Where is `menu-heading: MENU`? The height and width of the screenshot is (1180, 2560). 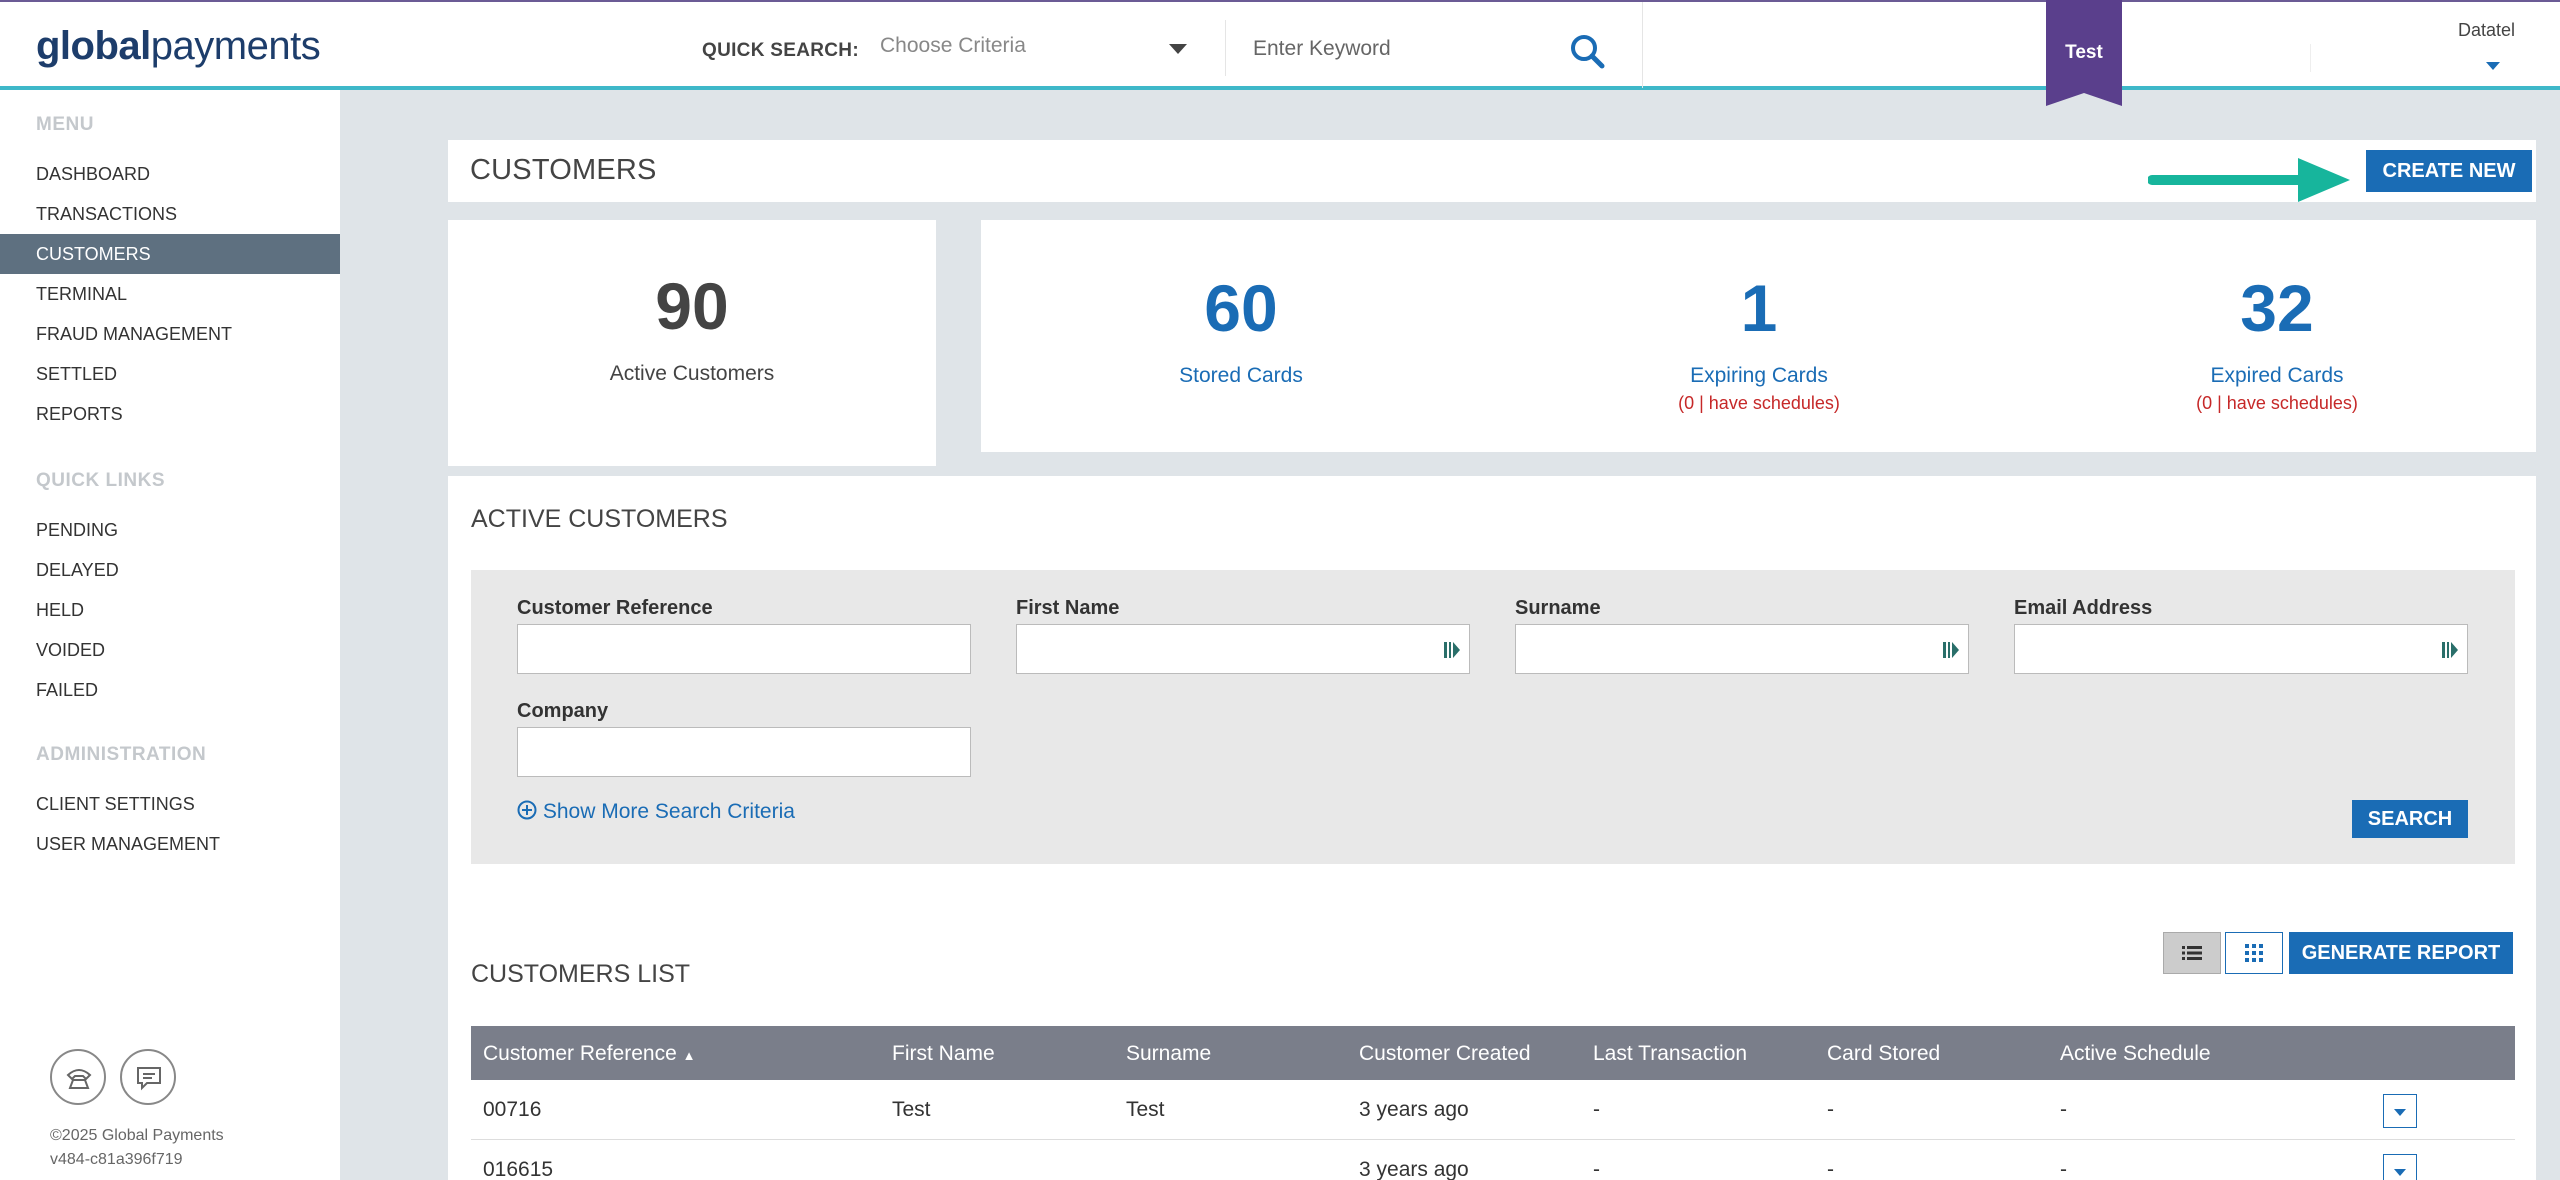 menu-heading: MENU is located at coordinates (65, 124).